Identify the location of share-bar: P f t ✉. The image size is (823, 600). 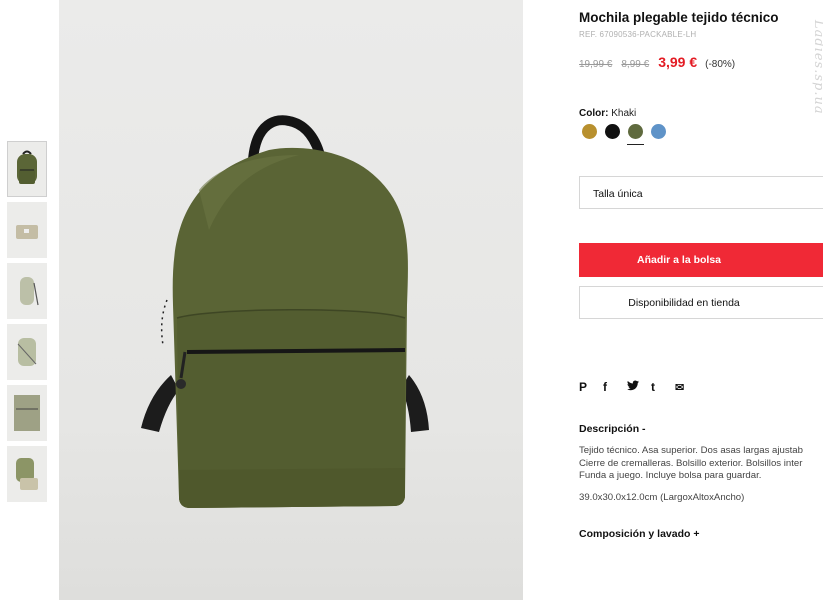
(639, 387).